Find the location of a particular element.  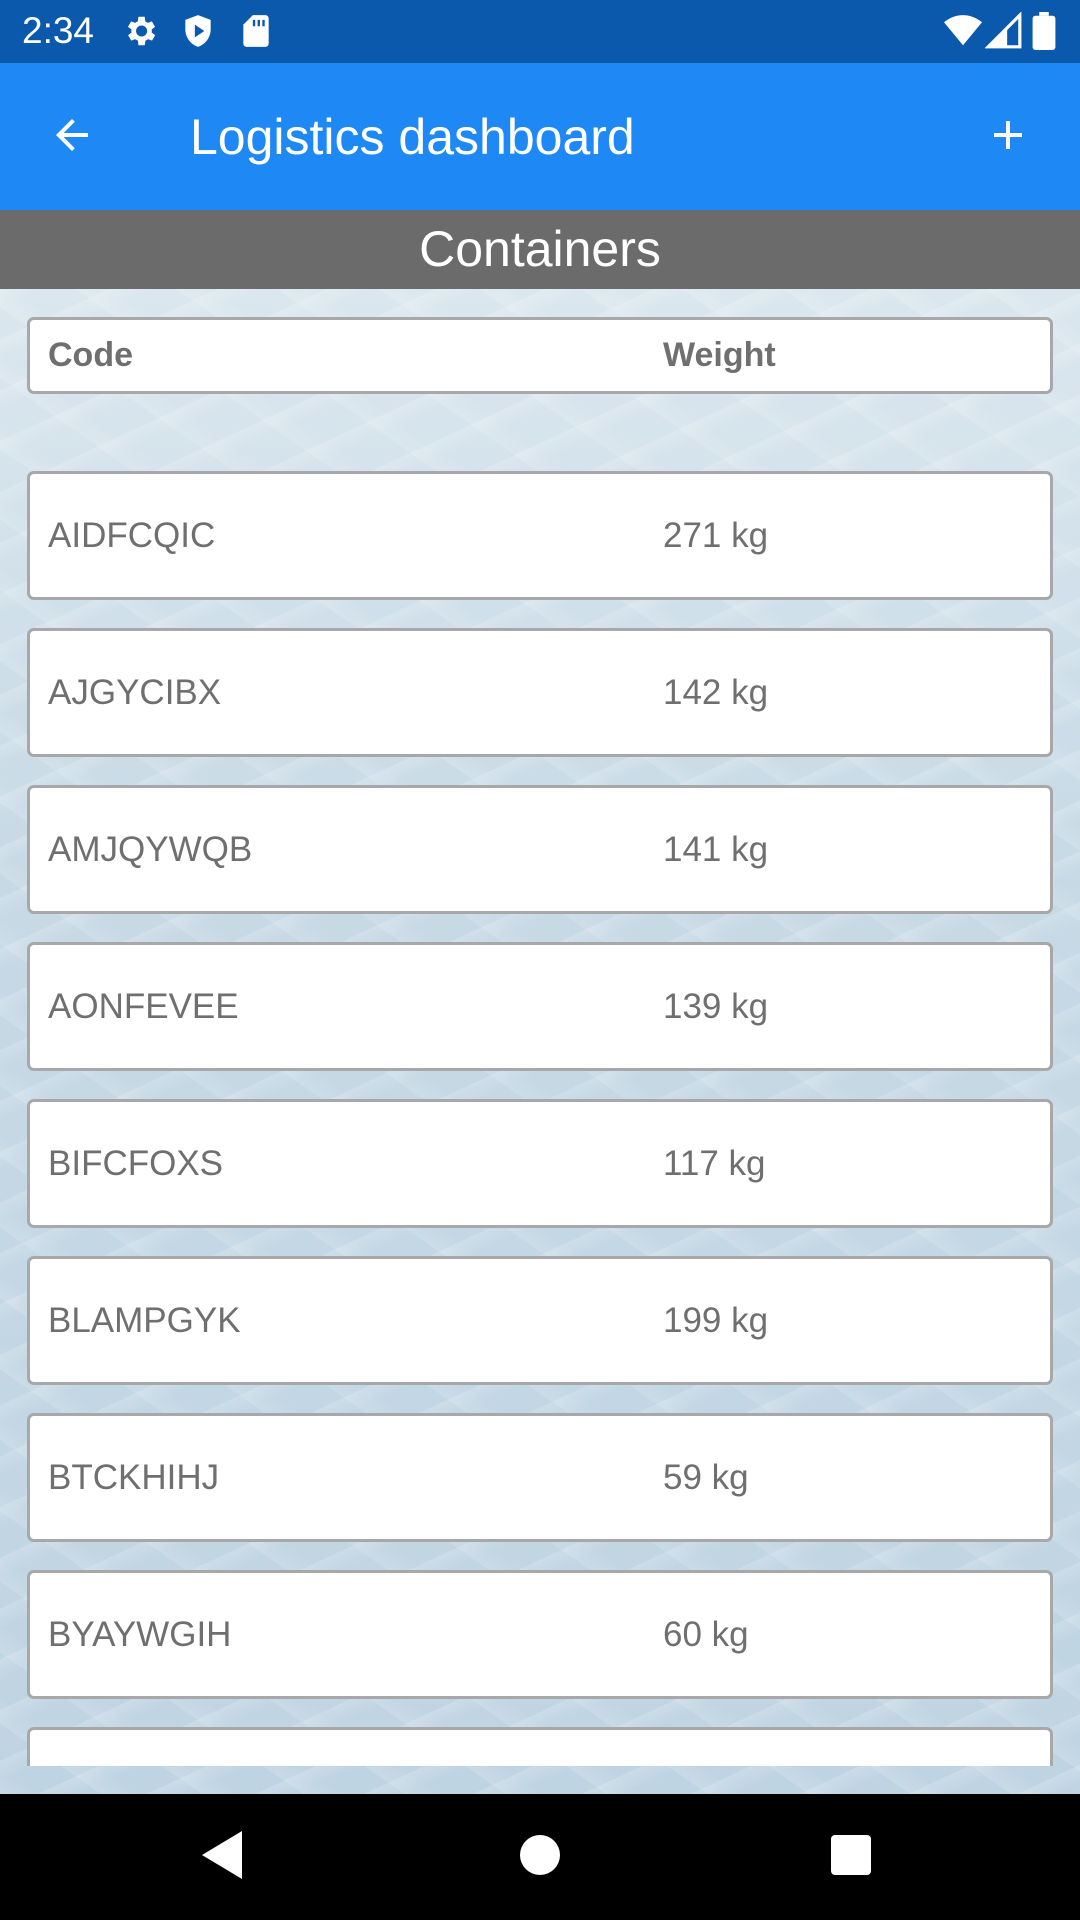

row-code: AMJQYWQB is located at coordinates (150, 849).